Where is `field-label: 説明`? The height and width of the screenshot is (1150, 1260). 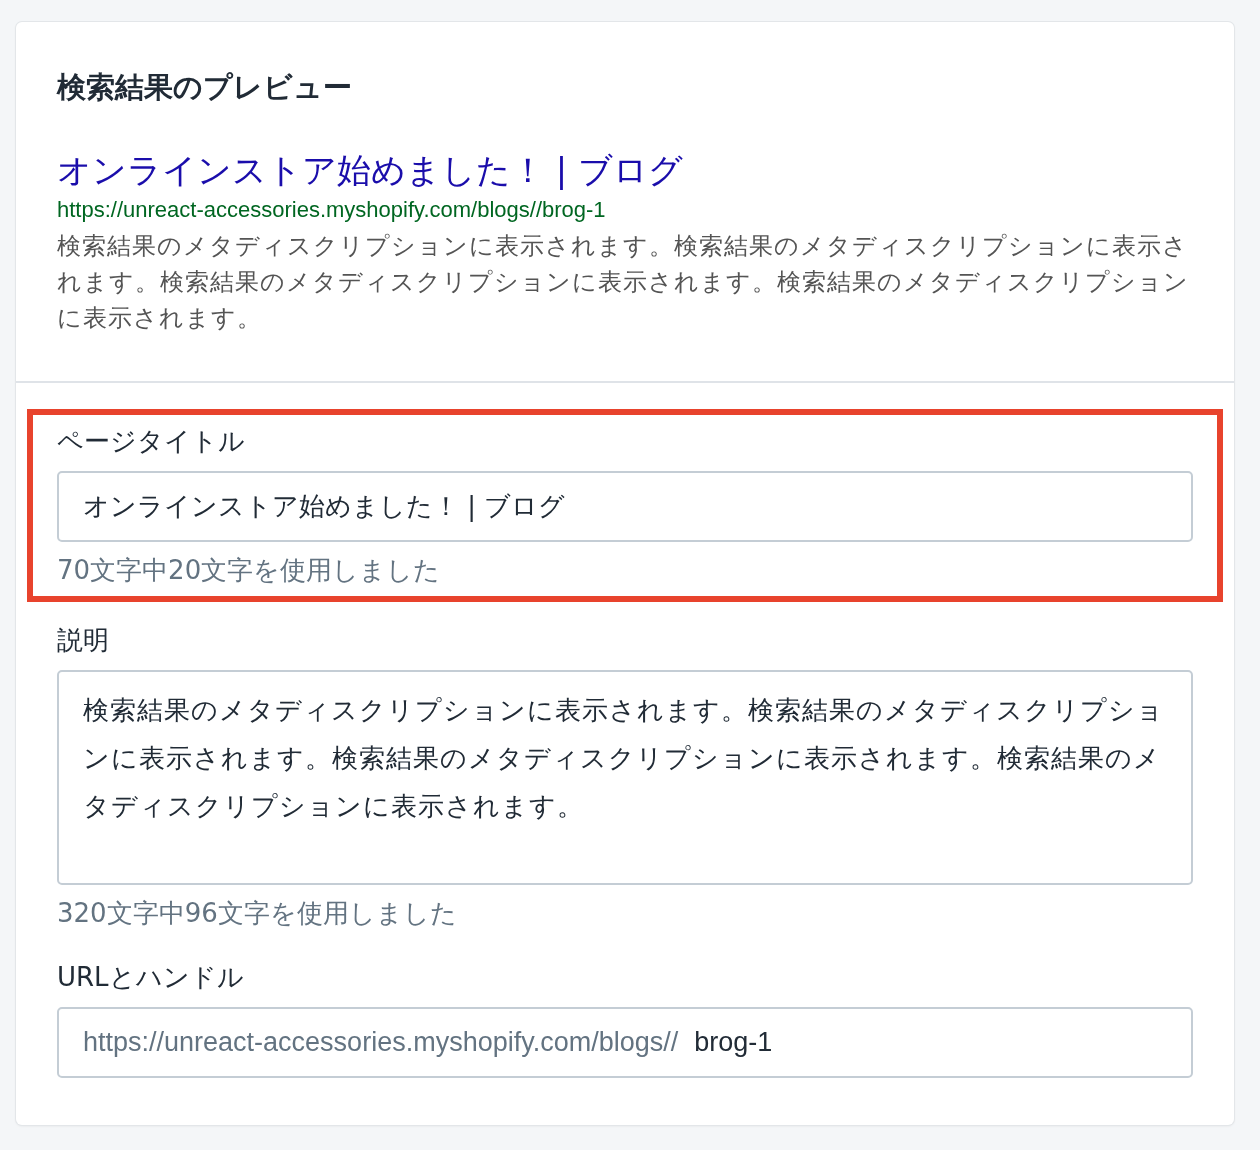 field-label: 説明 is located at coordinates (83, 640).